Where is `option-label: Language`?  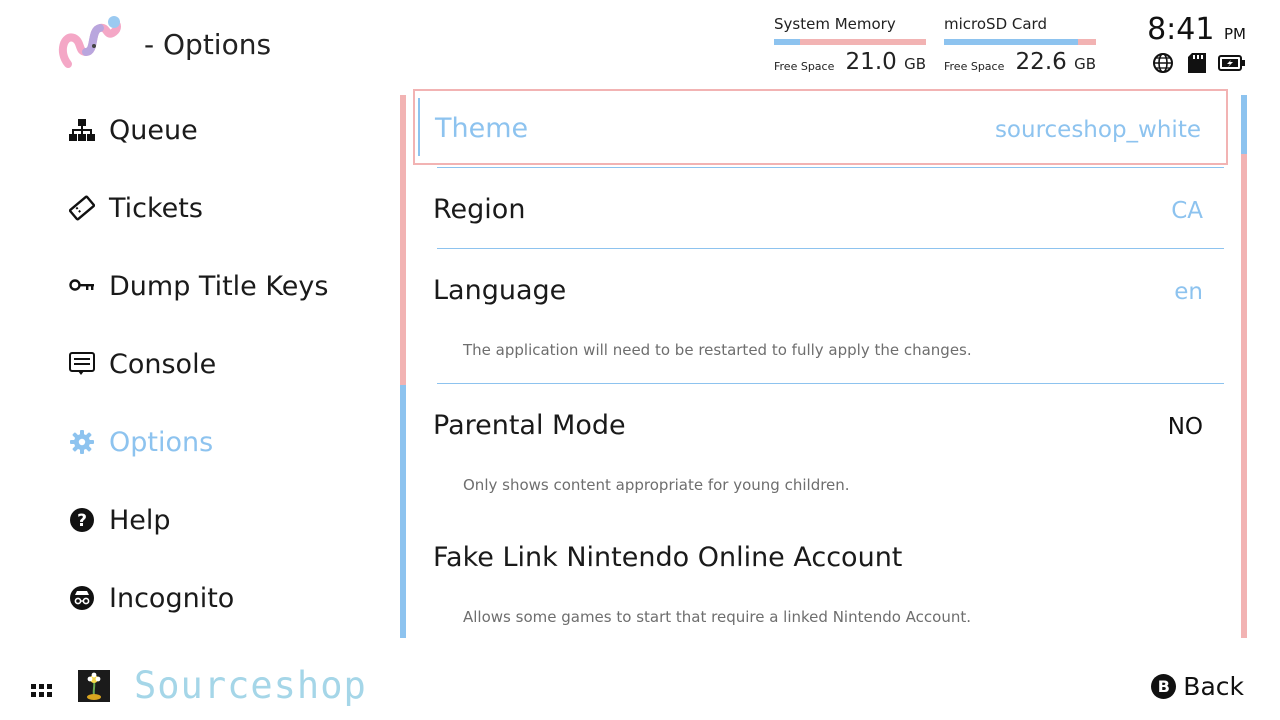
option-label: Language is located at coordinates (500, 290).